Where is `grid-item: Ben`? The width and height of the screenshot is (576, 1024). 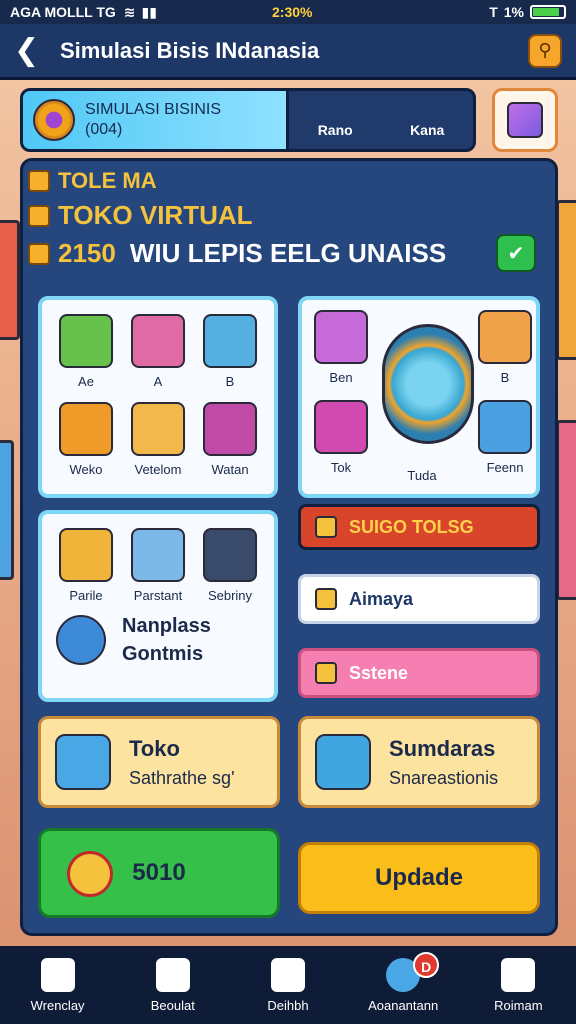
grid-item: Ben is located at coordinates (341, 350).